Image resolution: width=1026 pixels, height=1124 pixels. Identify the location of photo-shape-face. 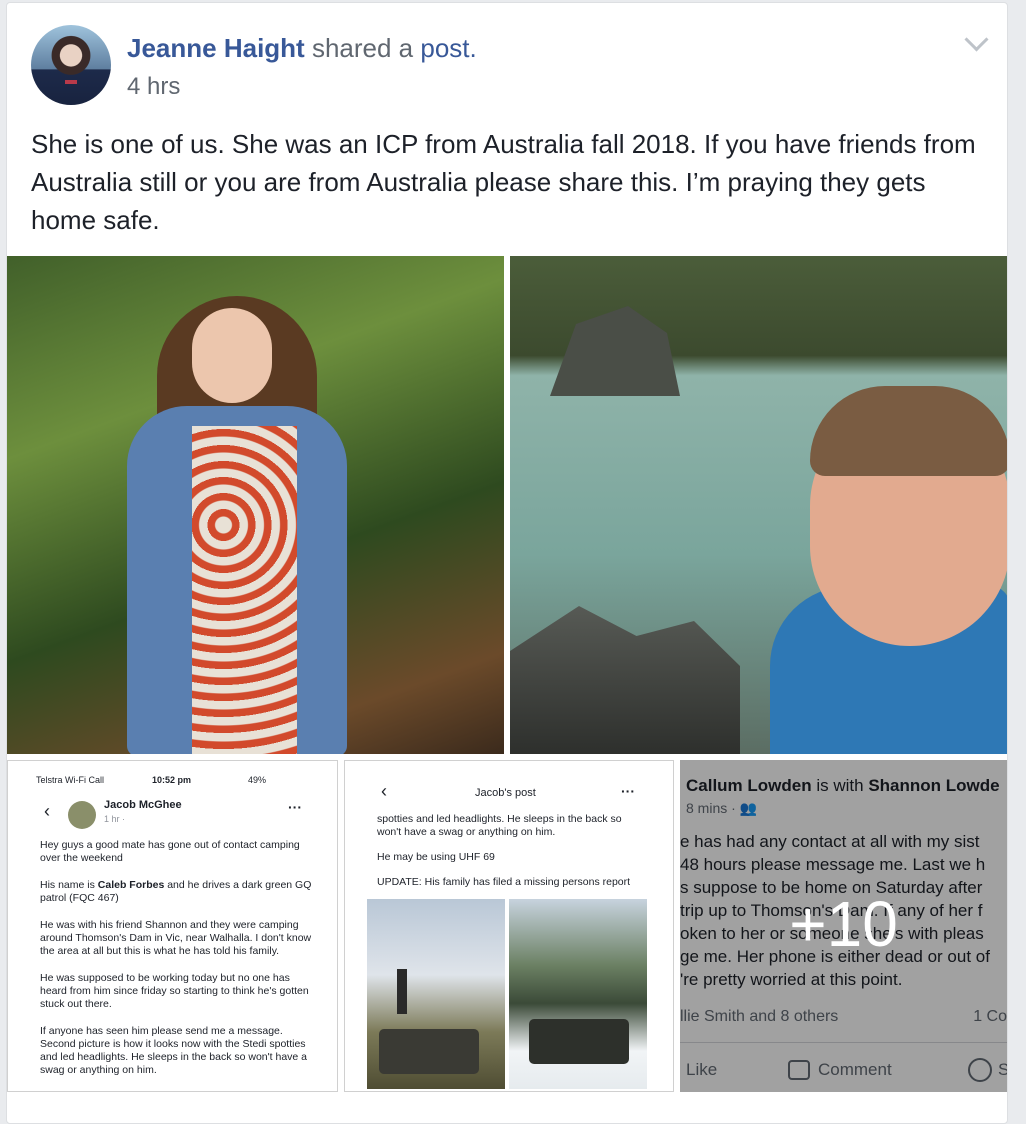
(232, 355).